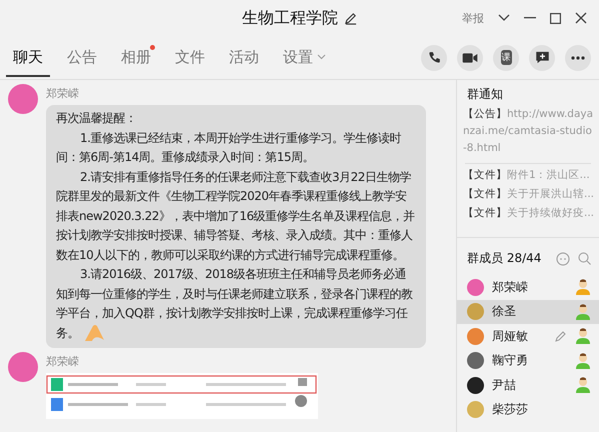 The height and width of the screenshot is (432, 599). Describe the element at coordinates (236, 304) in the screenshot. I see `message-text: 3.请2016级、2017级、2018级各班班主任和辅导员老师务必通知到每一位重修的学生，及时与任课老师建立联系，登录各门课程的教学平台，加入QQ群，按计划教学安排按时上课，完成课程重修学习任务。` at that location.